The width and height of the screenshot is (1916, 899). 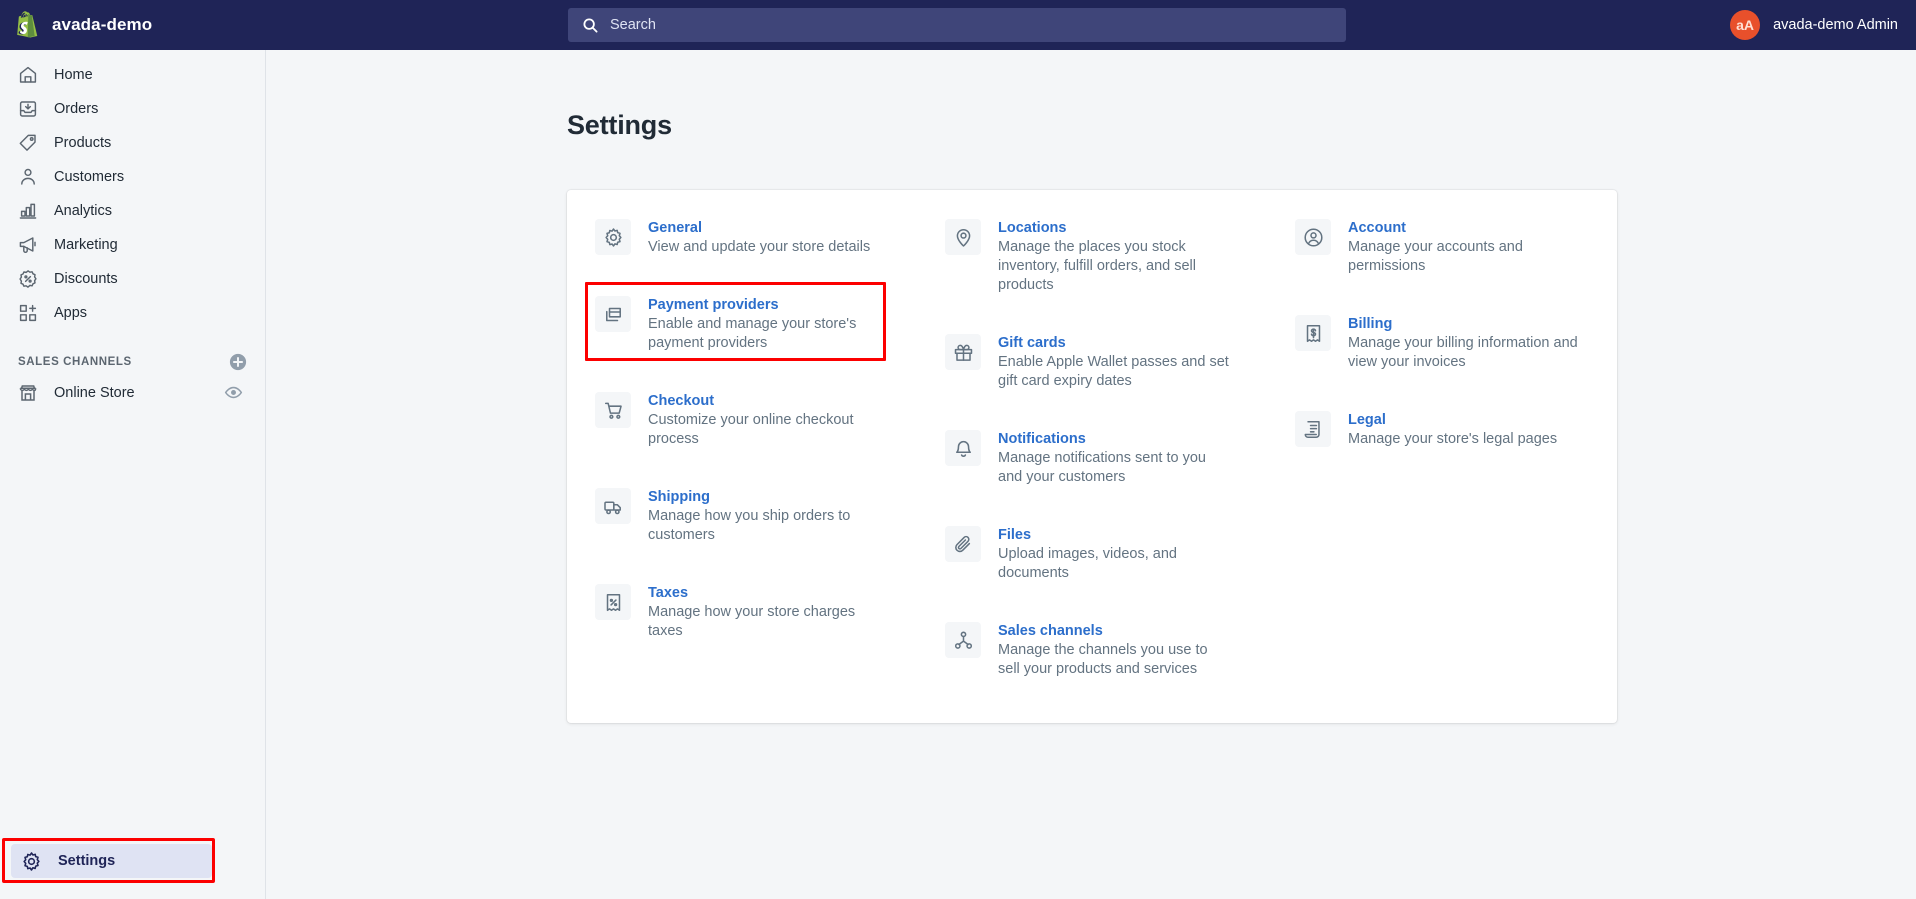 What do you see at coordinates (668, 593) in the screenshot?
I see `settings-tile-title: Taxes` at bounding box center [668, 593].